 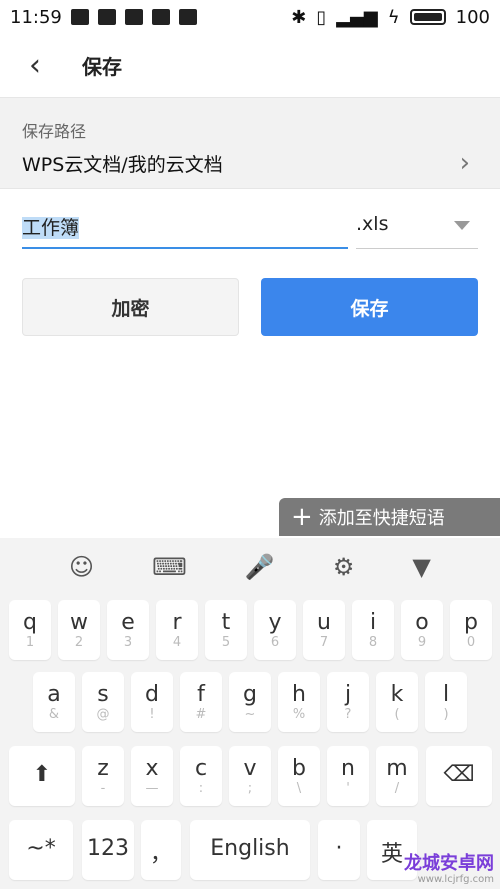 I want to click on key-label: 123, so click(x=108, y=848).